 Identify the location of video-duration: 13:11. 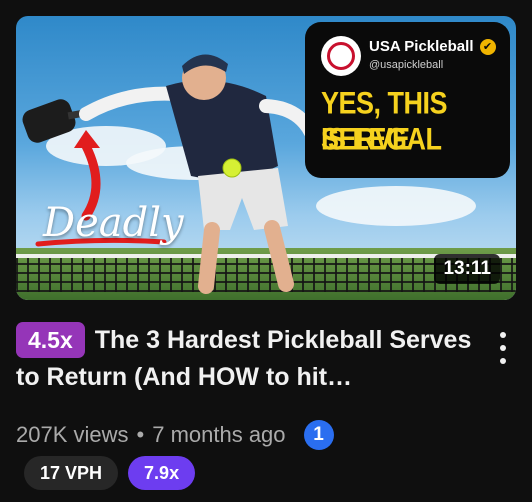
(467, 269).